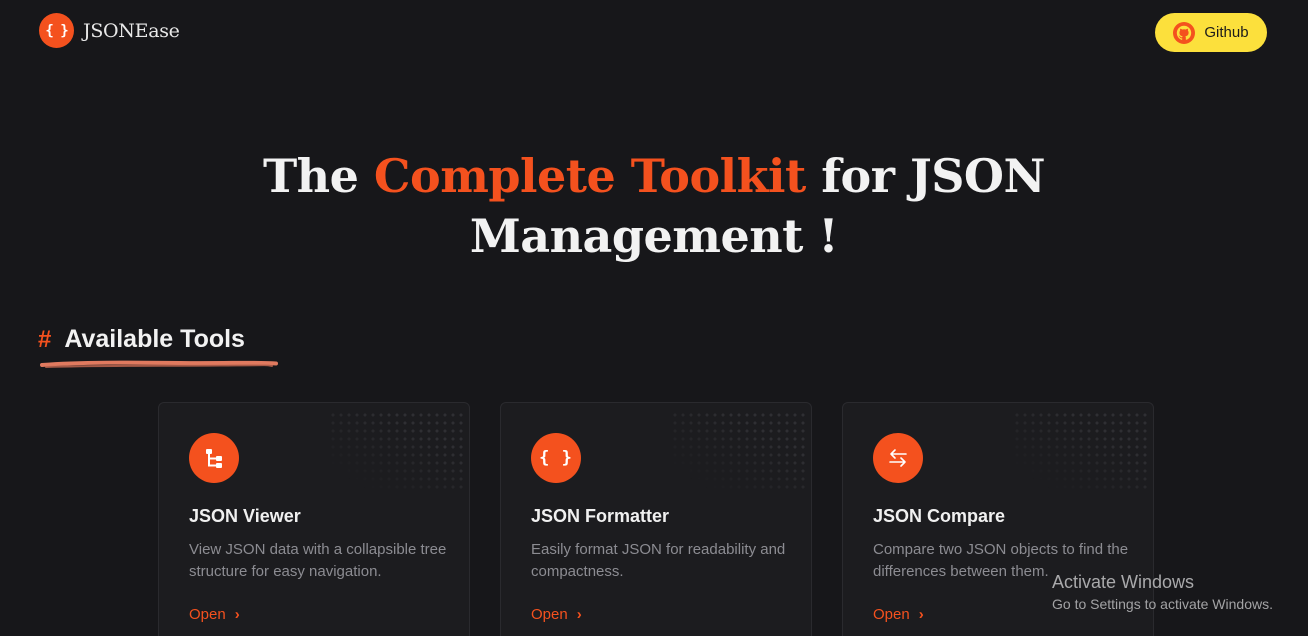 The height and width of the screenshot is (636, 1308). Describe the element at coordinates (45, 339) in the screenshot. I see `section-hash: #` at that location.